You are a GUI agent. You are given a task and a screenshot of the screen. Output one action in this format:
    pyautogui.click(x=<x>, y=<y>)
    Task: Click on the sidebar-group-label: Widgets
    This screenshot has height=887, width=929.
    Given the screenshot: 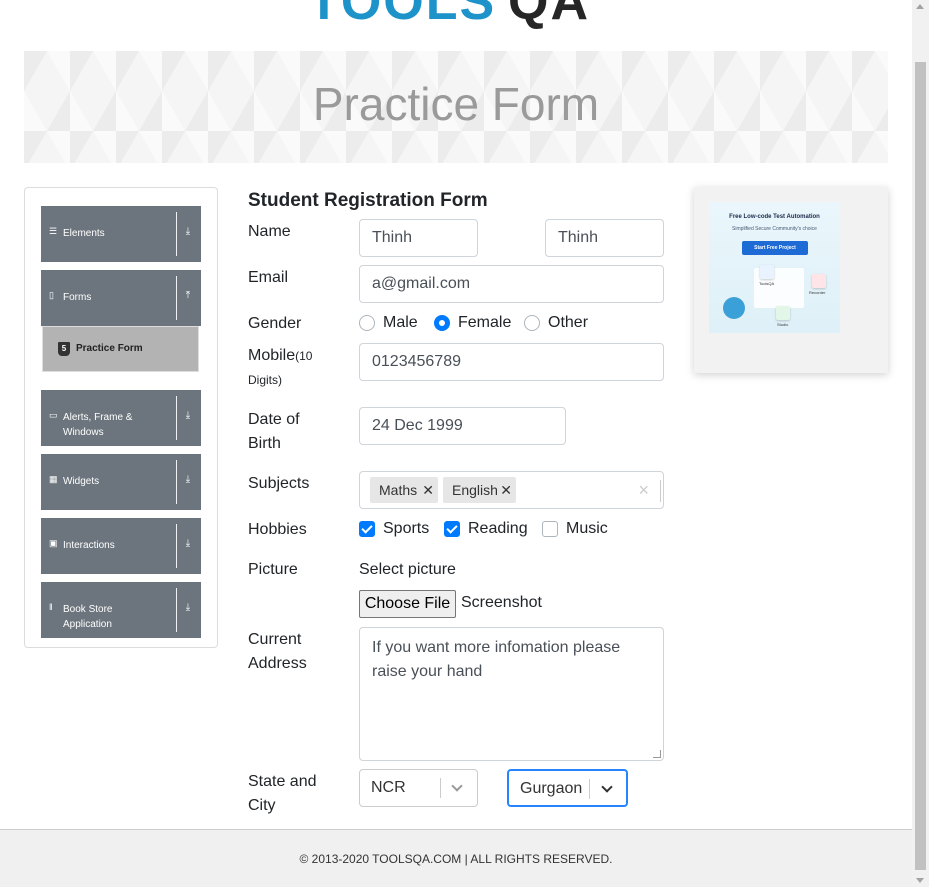 What is the action you would take?
    pyautogui.click(x=81, y=481)
    